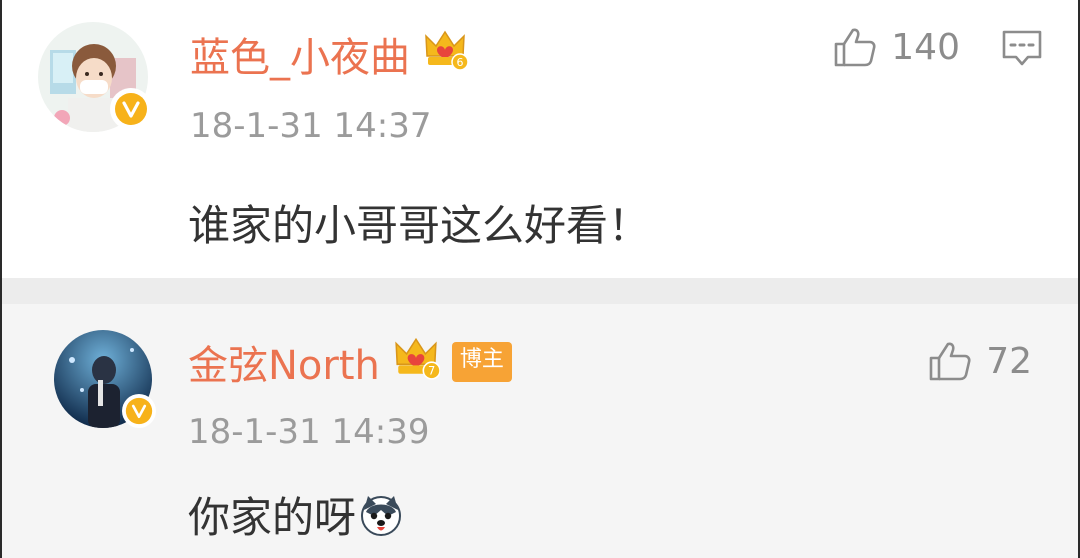  What do you see at coordinates (925, 47) in the screenshot?
I see `like-count: 140` at bounding box center [925, 47].